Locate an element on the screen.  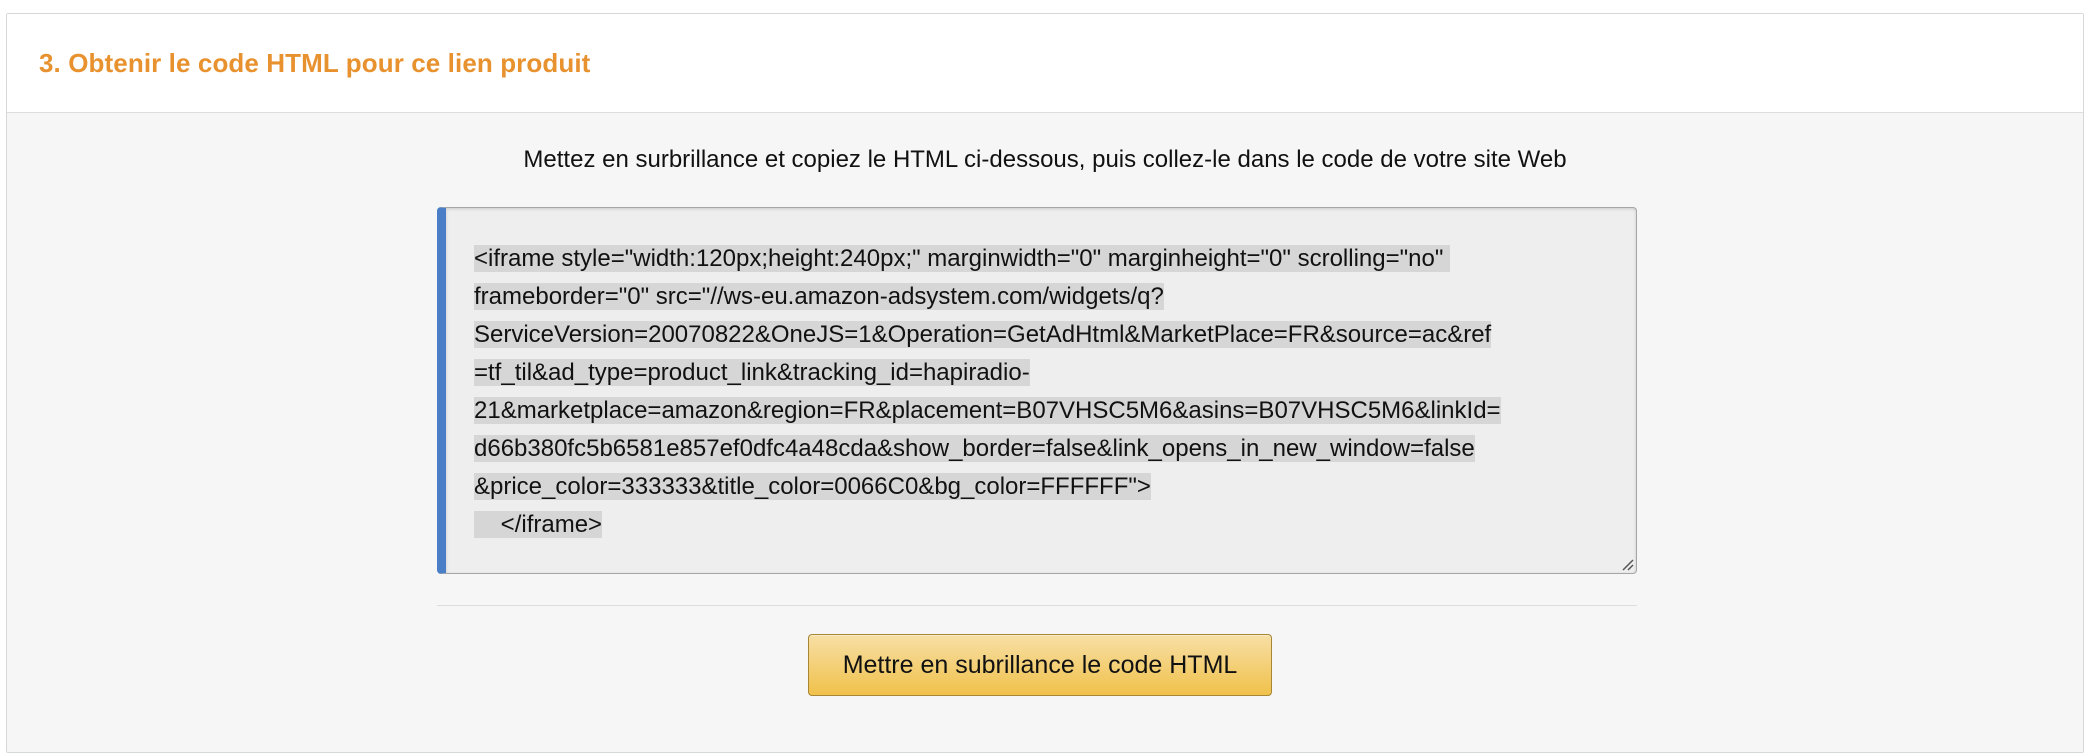
divider is located at coordinates (1037, 605).